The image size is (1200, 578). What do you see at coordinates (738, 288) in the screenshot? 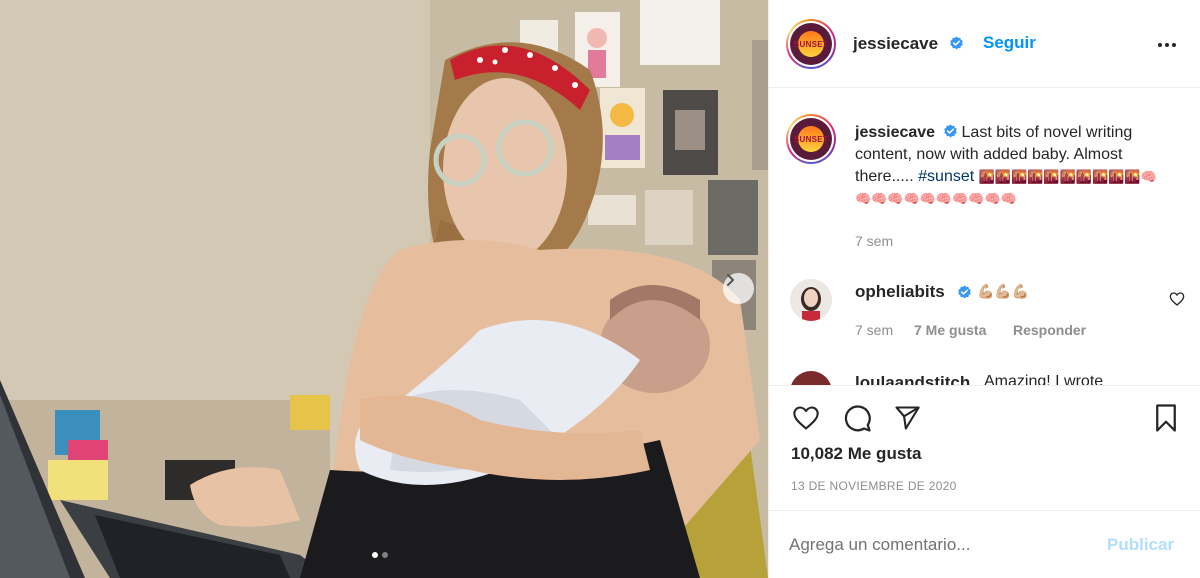
I see `next-slide-button` at bounding box center [738, 288].